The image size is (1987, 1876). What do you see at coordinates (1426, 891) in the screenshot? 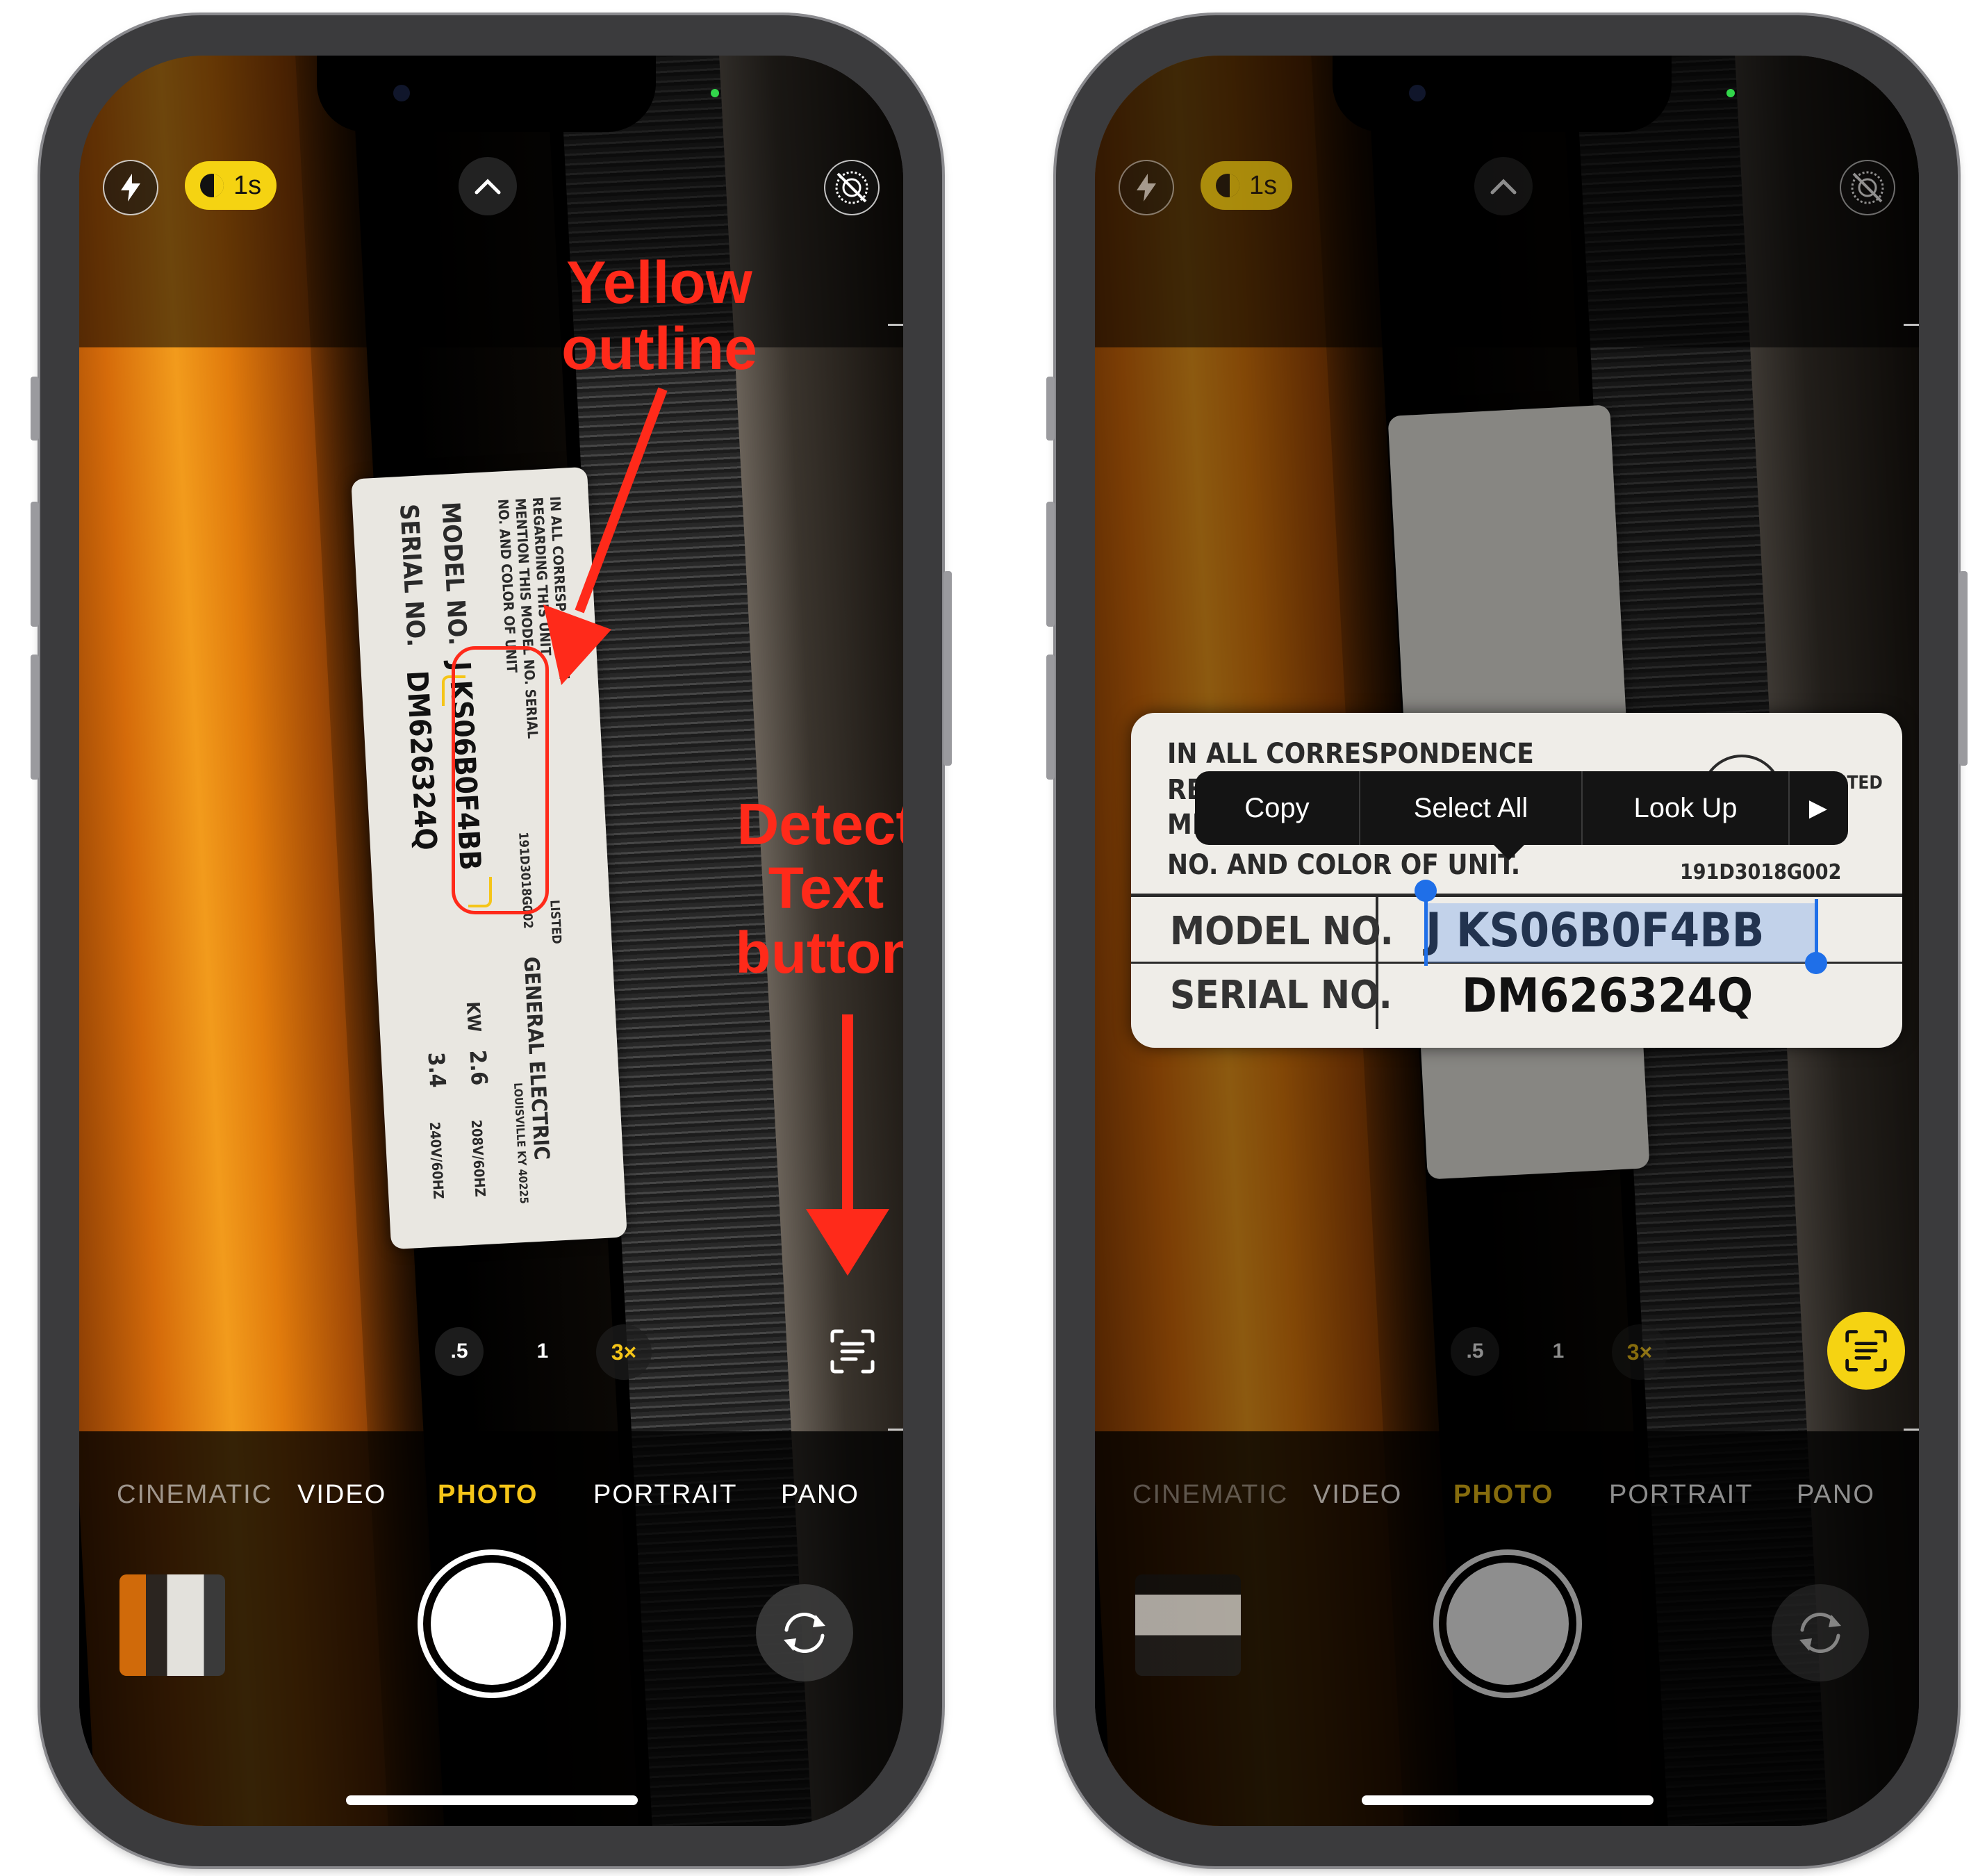
I see `selection-start-handle` at bounding box center [1426, 891].